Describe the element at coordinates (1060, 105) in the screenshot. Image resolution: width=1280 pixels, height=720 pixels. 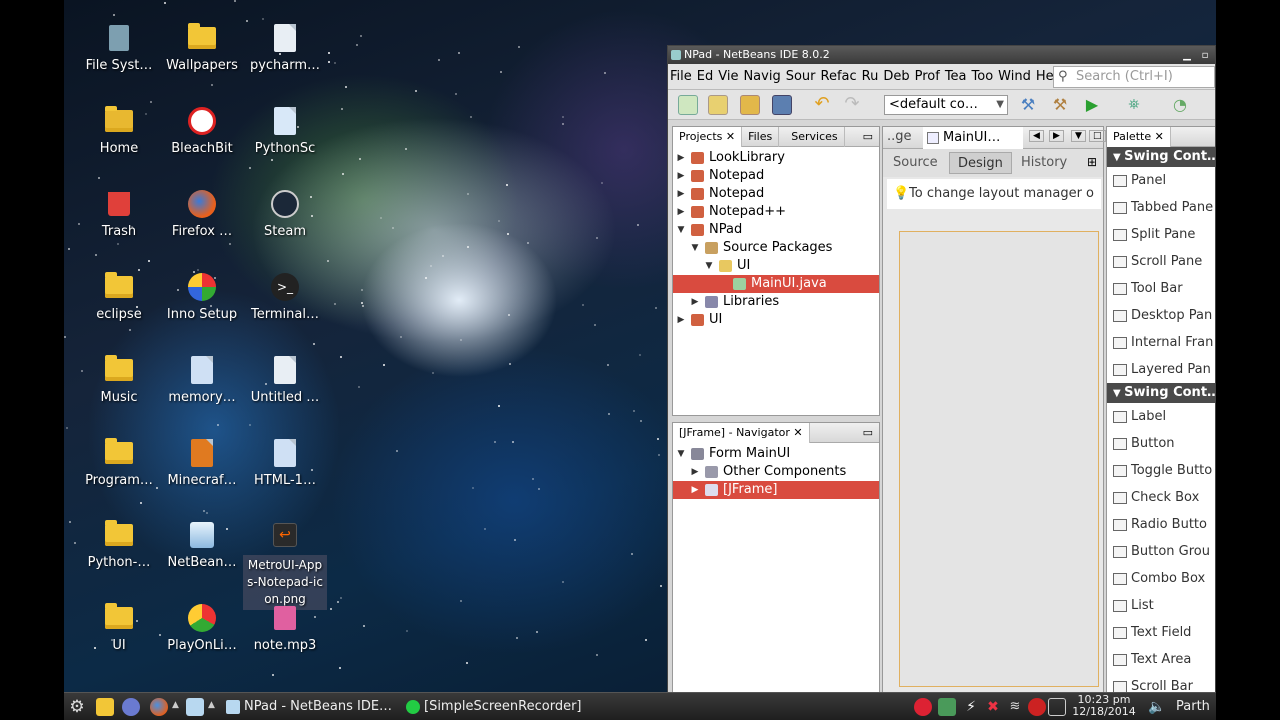
I see `clean-build-icon: ⚒` at that location.